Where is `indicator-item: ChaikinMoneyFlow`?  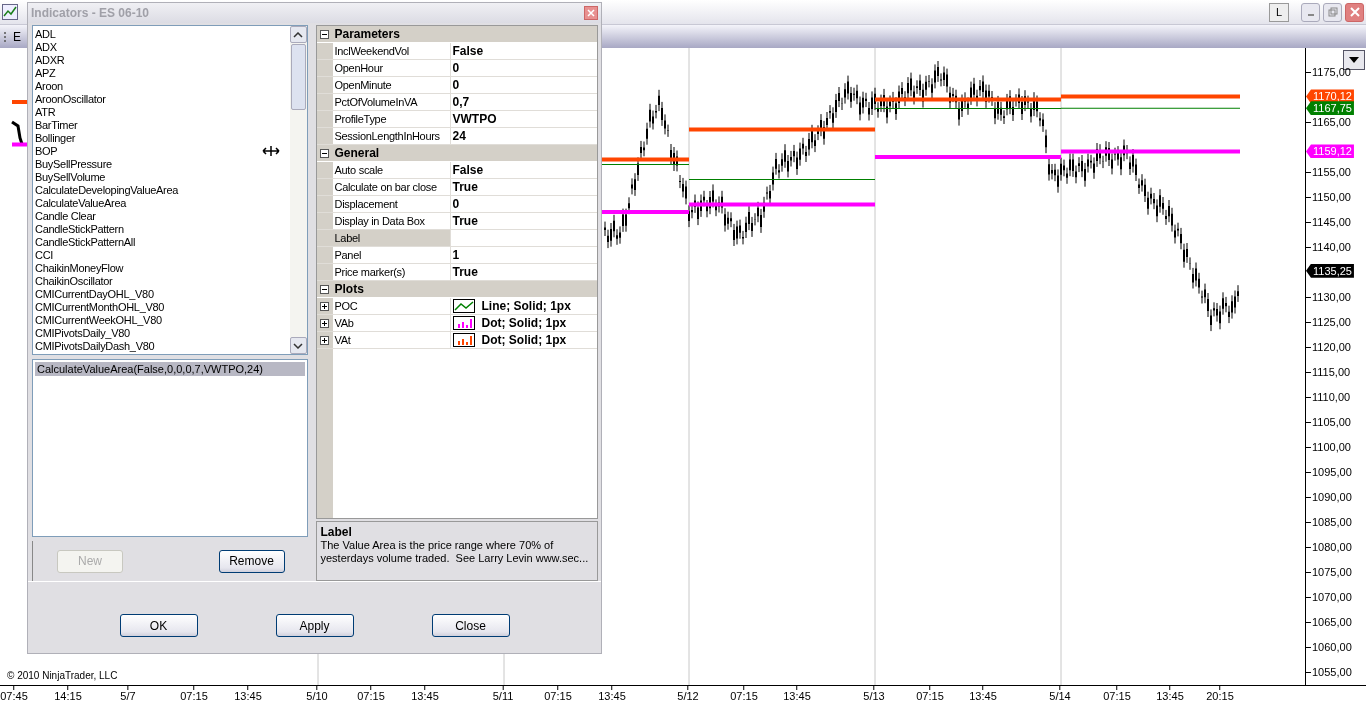 indicator-item: ChaikinMoneyFlow is located at coordinates (162, 268).